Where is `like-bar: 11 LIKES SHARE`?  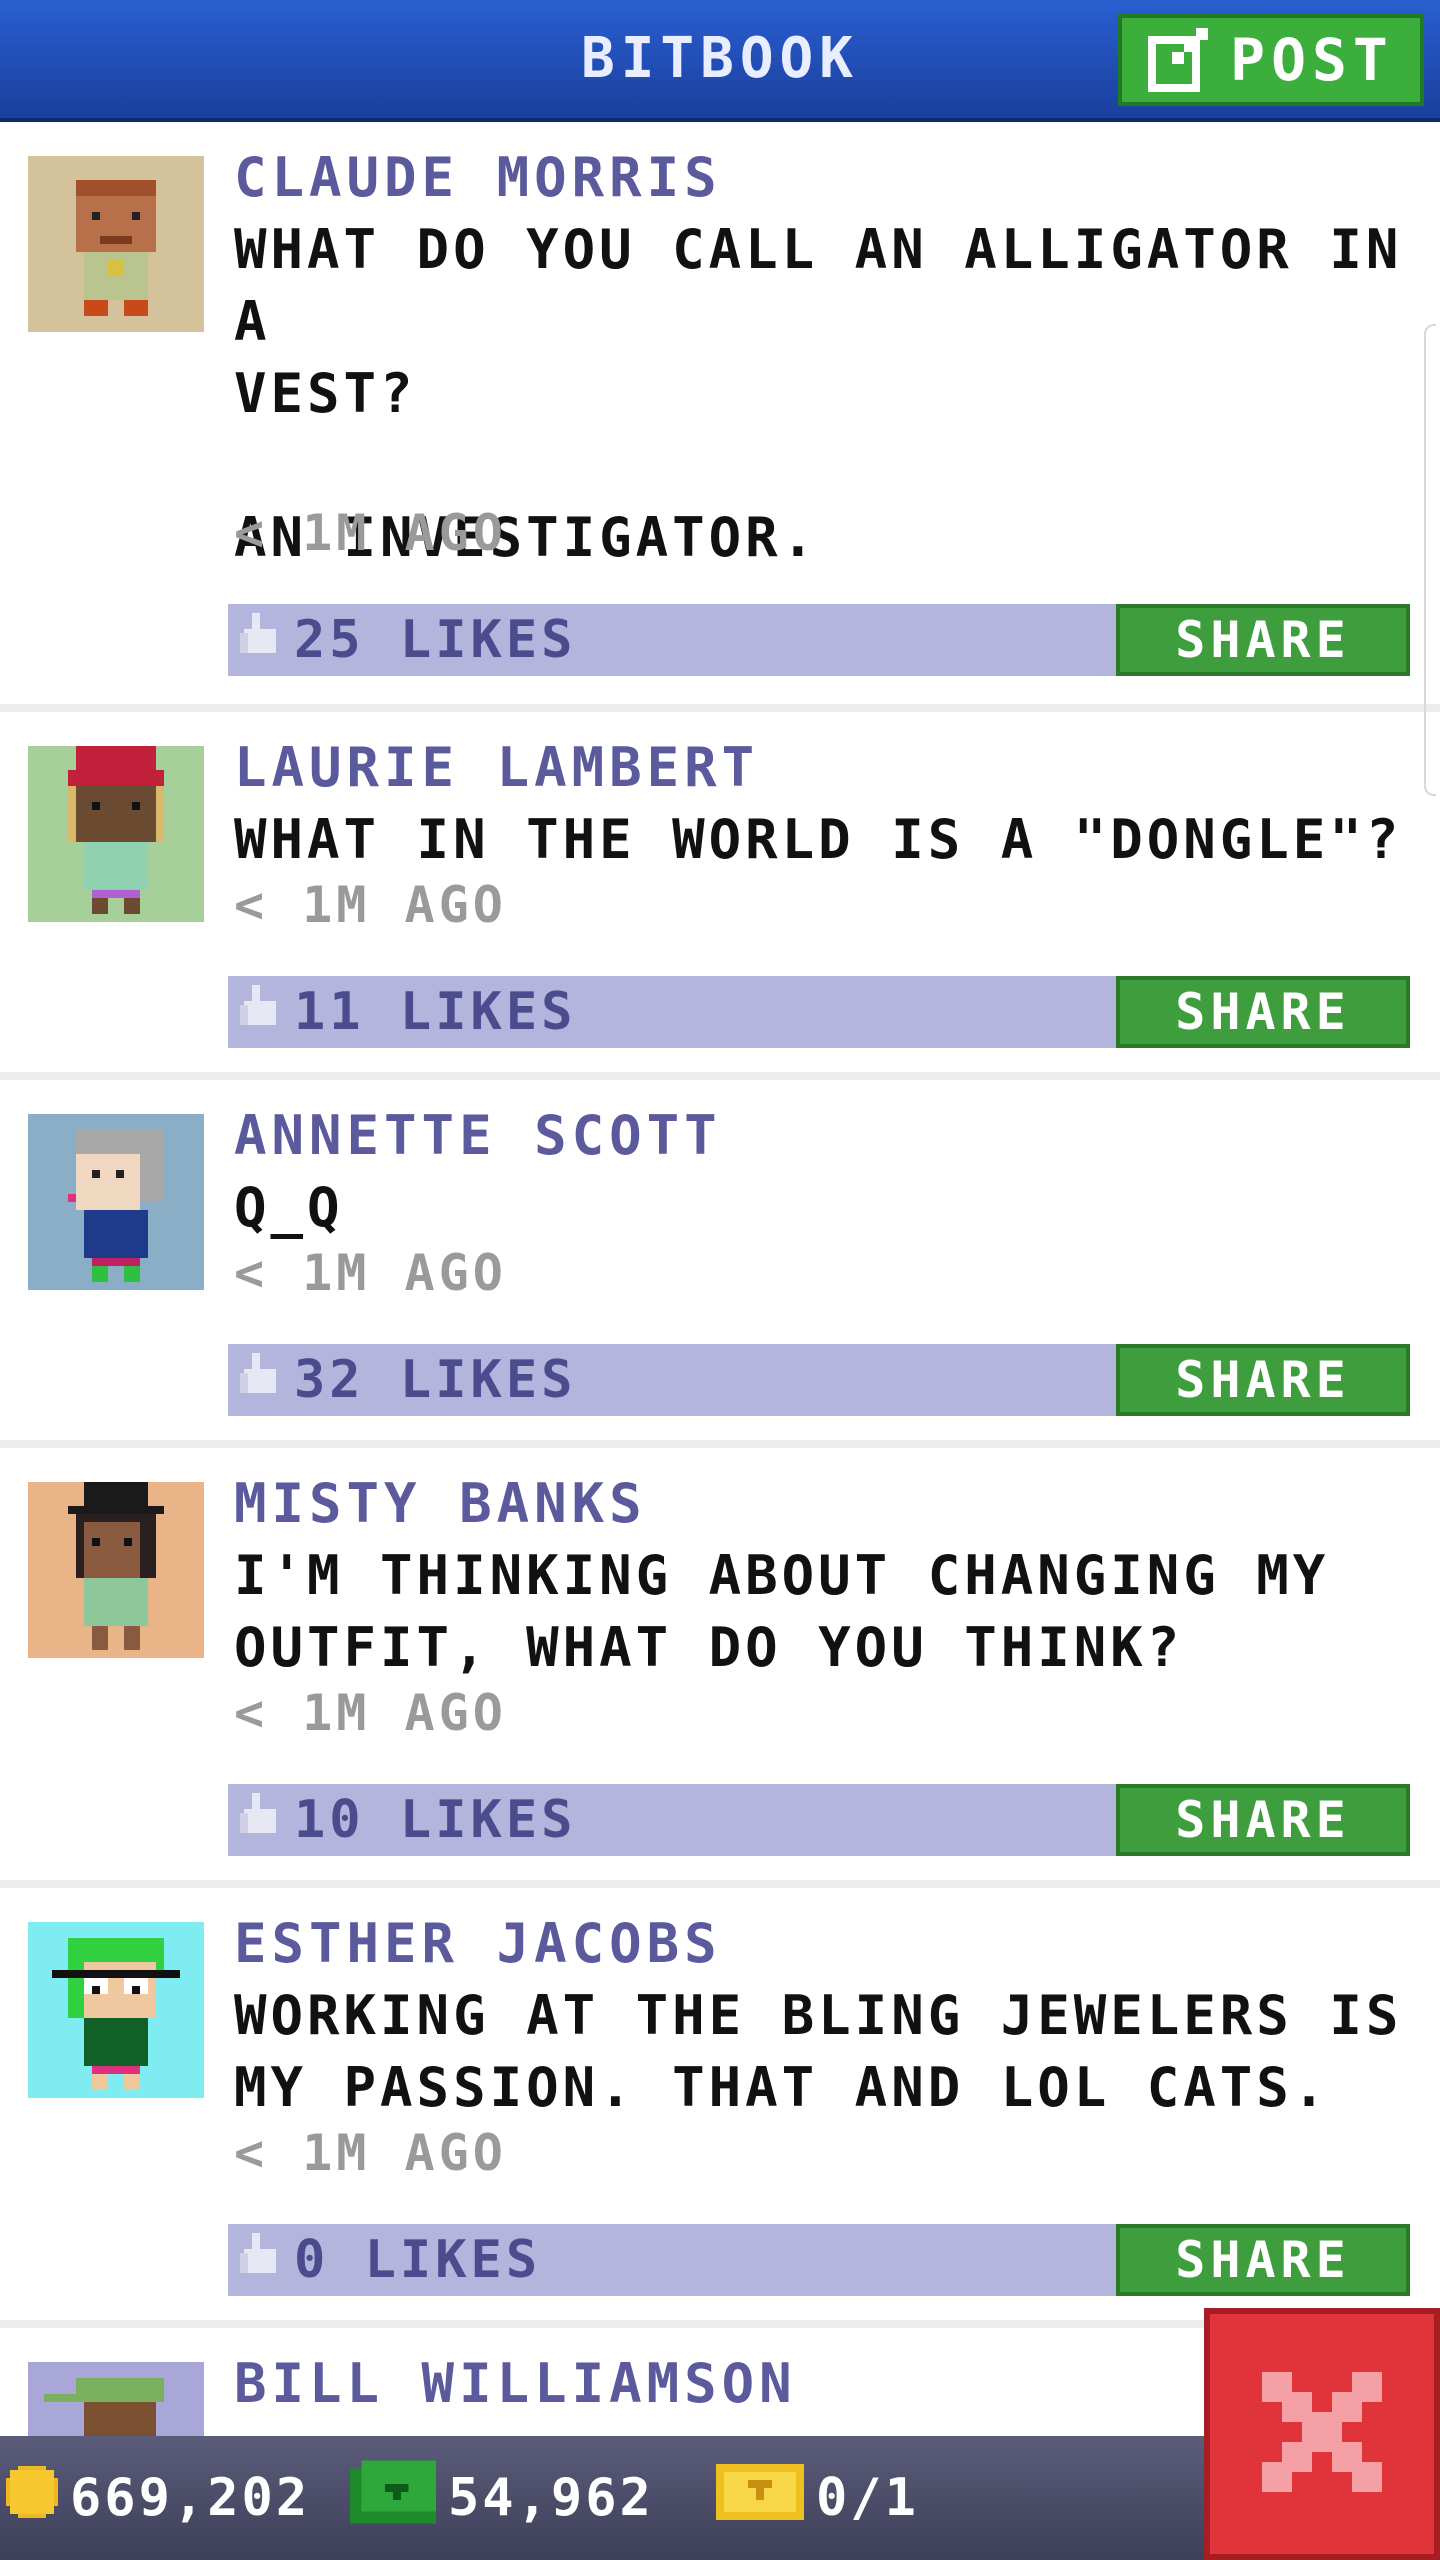
like-bar: 11 LIKES SHARE is located at coordinates (819, 1012).